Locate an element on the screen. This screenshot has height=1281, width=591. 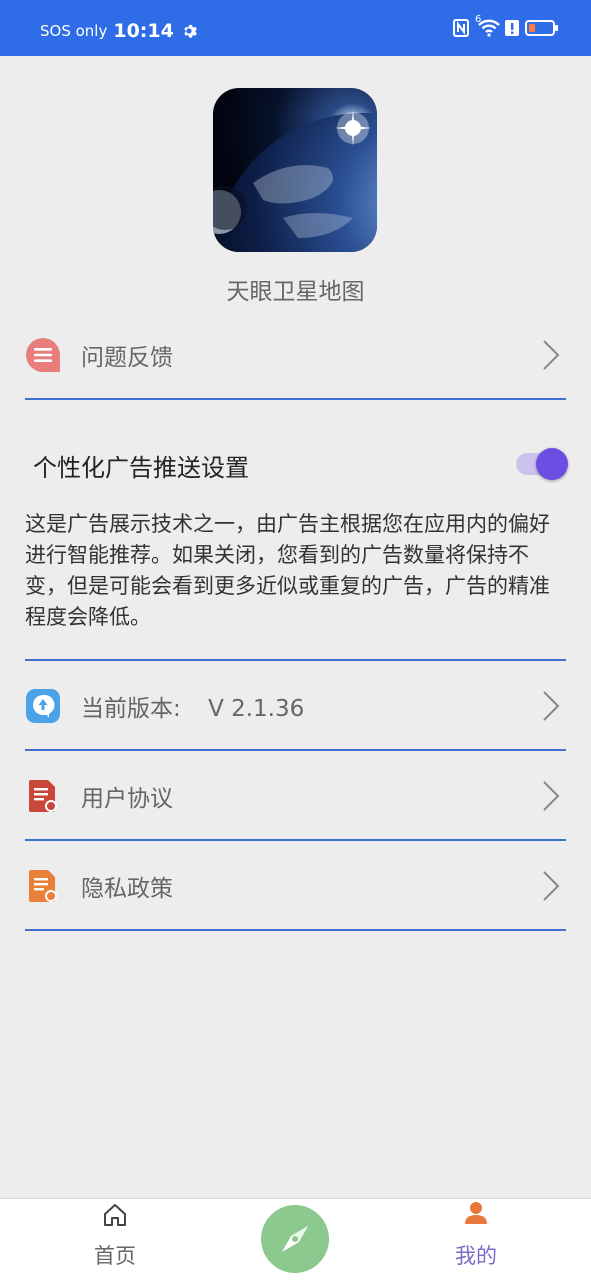
home-icon is located at coordinates (115, 1215).